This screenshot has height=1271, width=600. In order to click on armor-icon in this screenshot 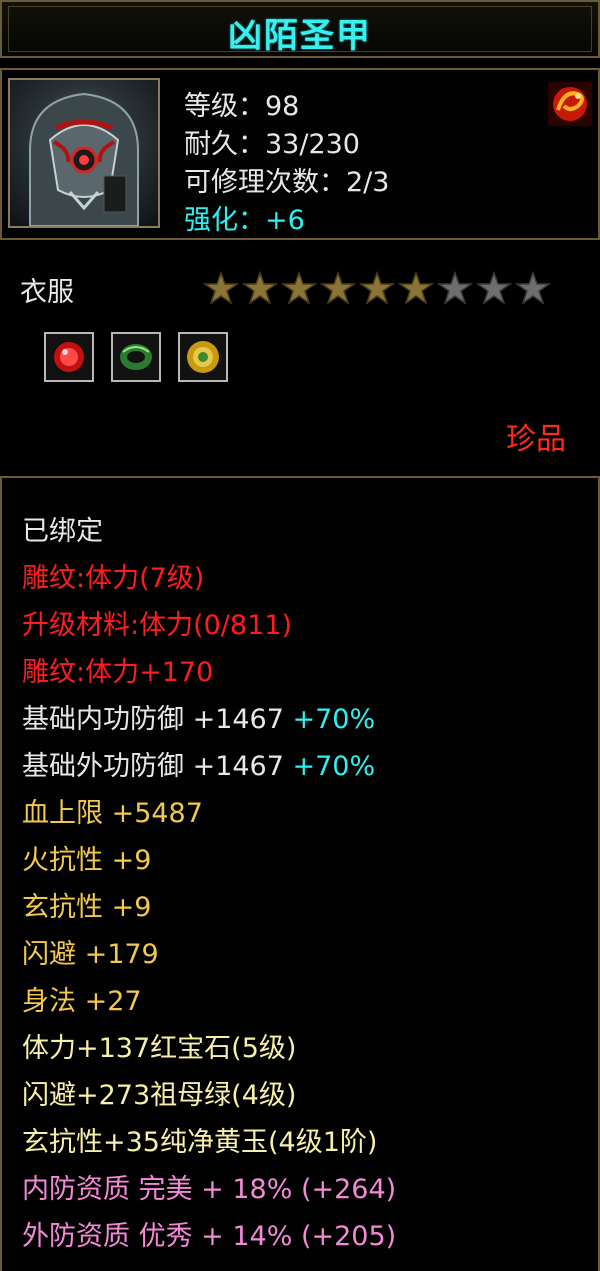, I will do `click(84, 153)`.